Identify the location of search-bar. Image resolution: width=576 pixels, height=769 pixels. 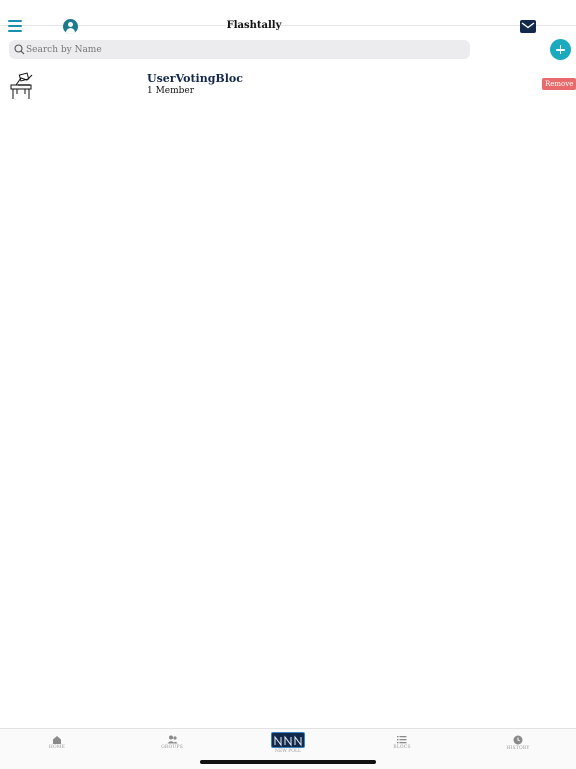
(239, 49).